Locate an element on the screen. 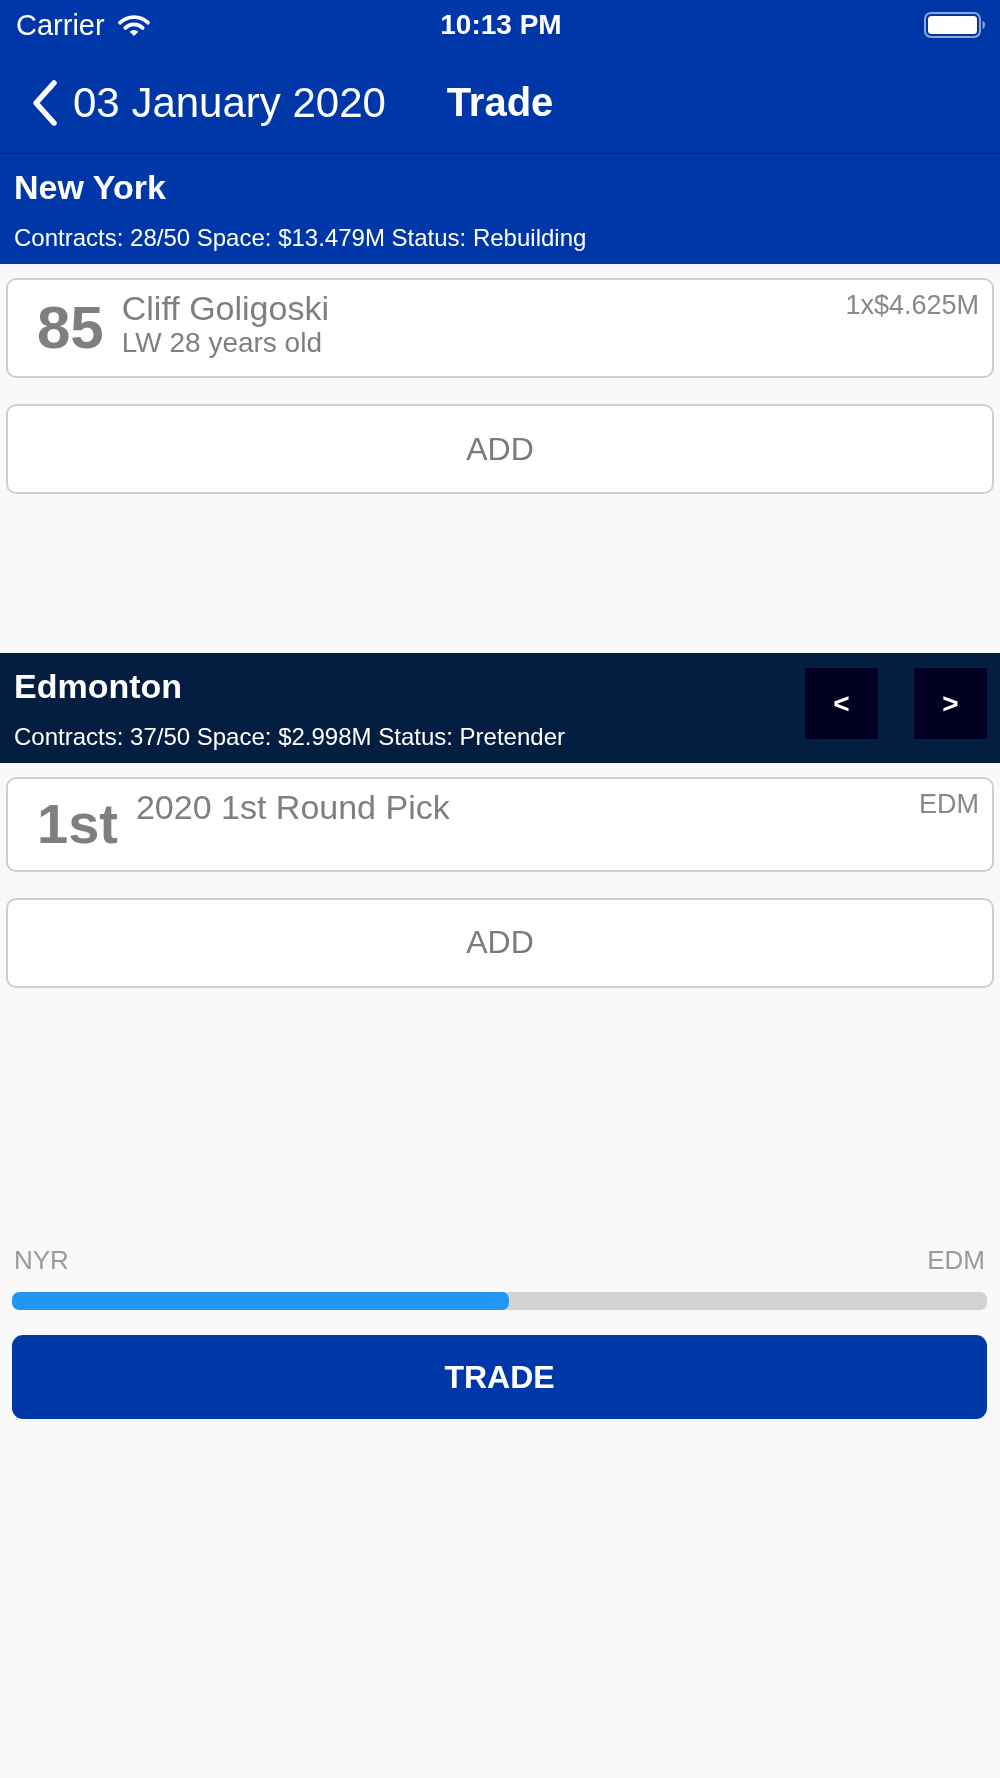 This screenshot has width=1000, height=1778. asset-card: 1st 2020 1st Round Pick EDM is located at coordinates (500, 824).